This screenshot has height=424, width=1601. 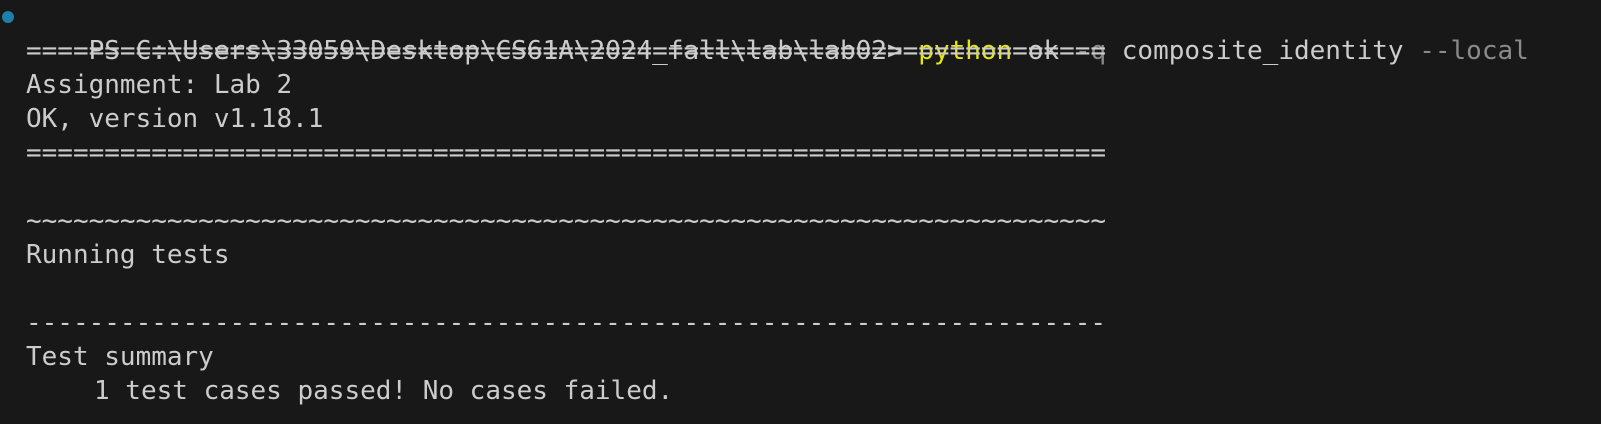 I want to click on version-line: OK, version v1.18.1, so click(x=175, y=119).